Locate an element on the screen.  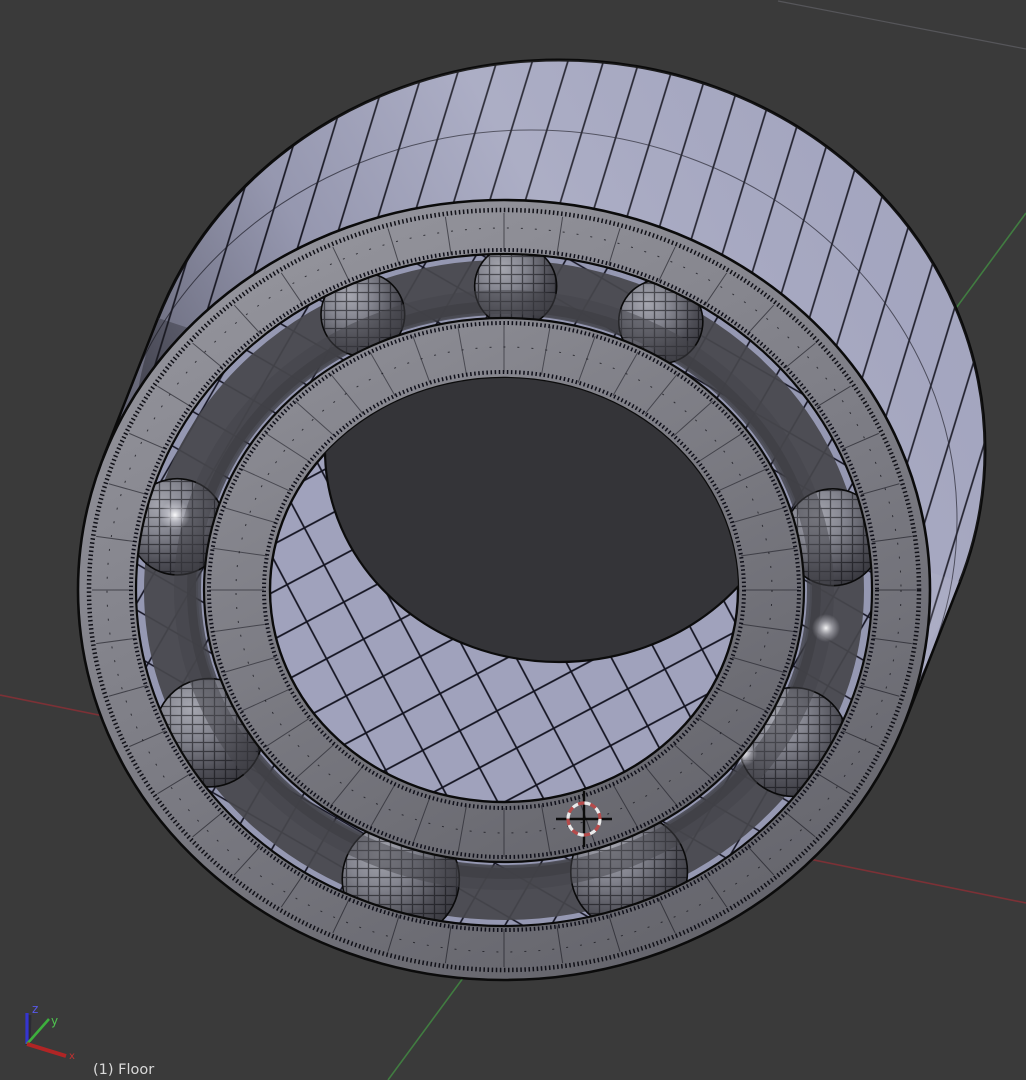
gizmo-x-label: x is located at coordinates (72, 1056).